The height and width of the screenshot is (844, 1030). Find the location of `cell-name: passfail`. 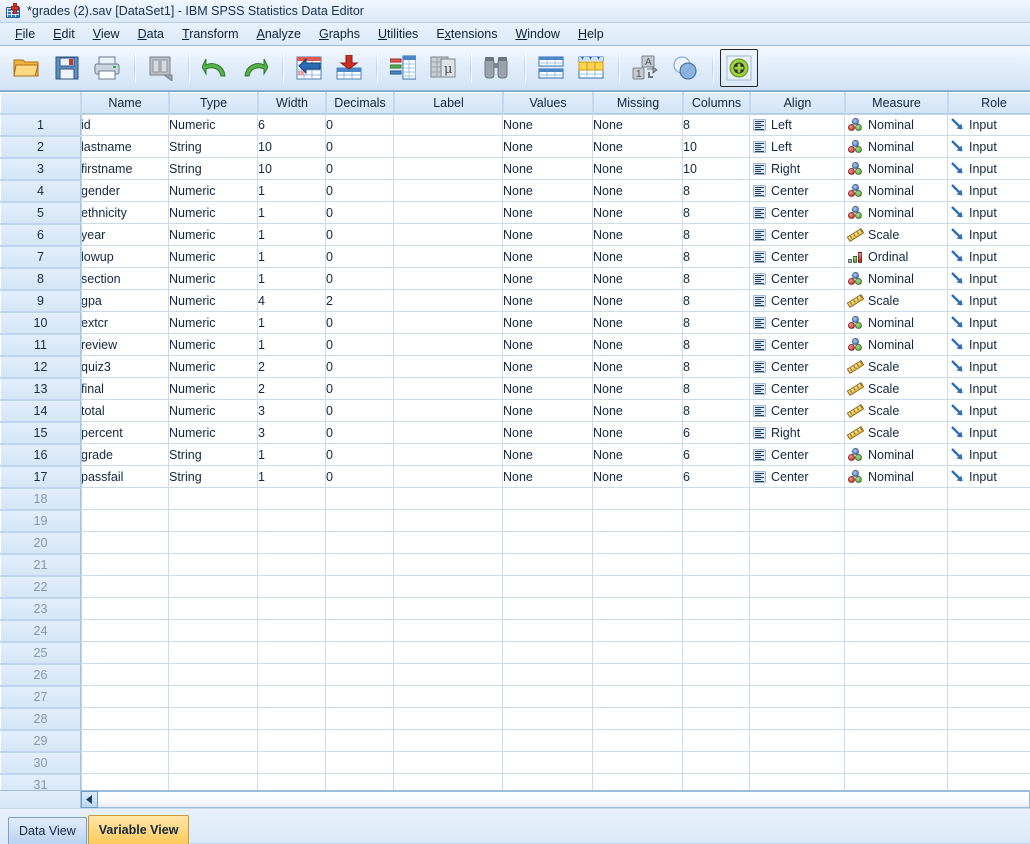

cell-name: passfail is located at coordinates (125, 477).